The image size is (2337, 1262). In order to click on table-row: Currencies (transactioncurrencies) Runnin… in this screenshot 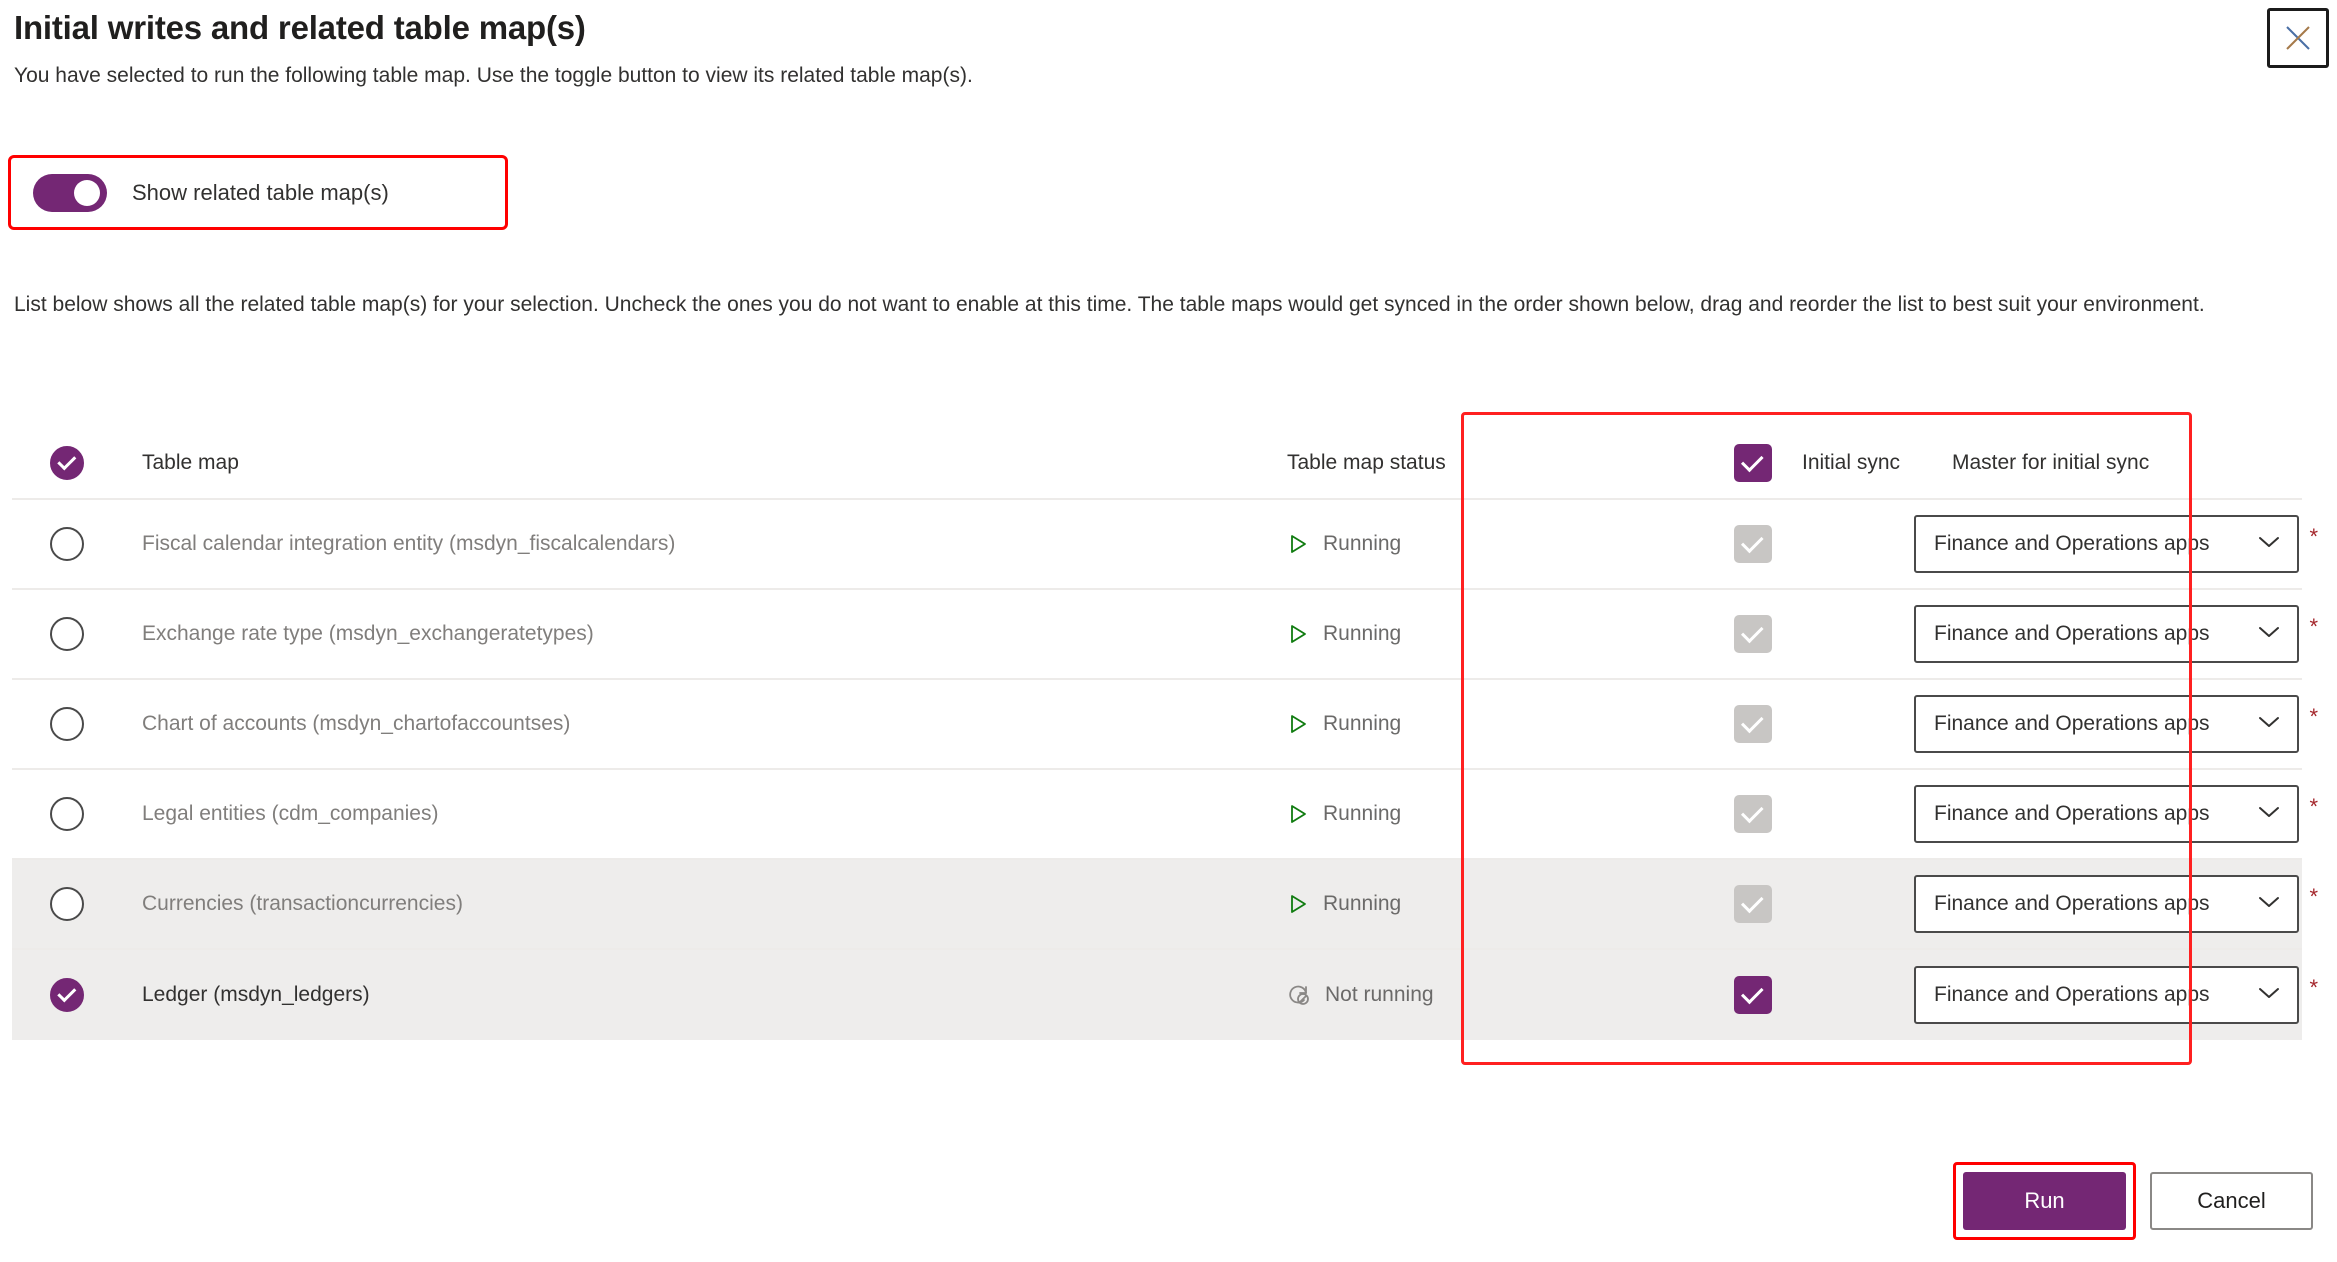, I will do `click(1165, 905)`.